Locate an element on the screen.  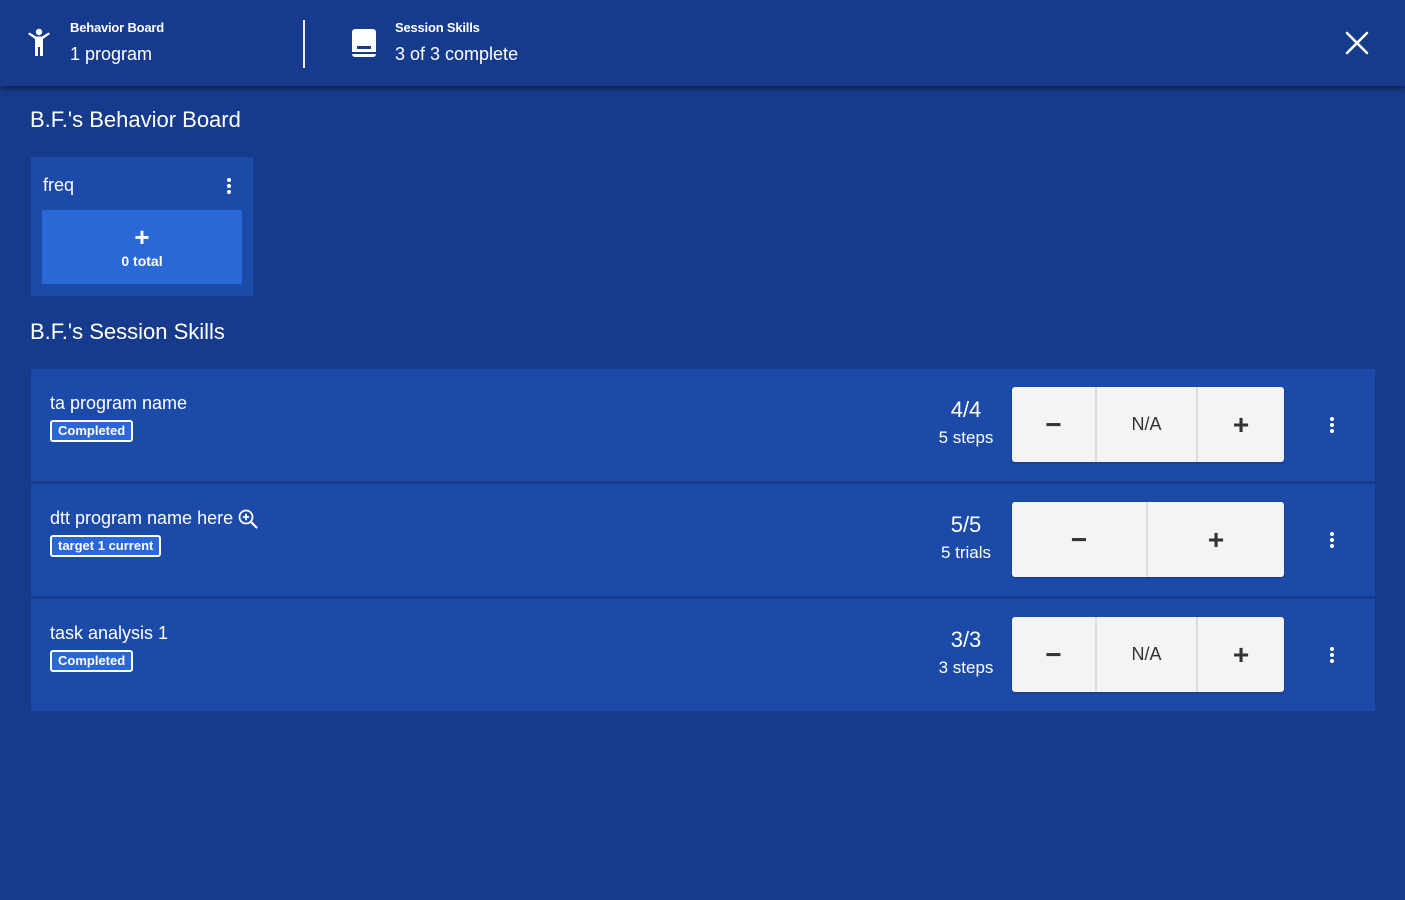
skill-name-text: ta program name is located at coordinates (119, 403).